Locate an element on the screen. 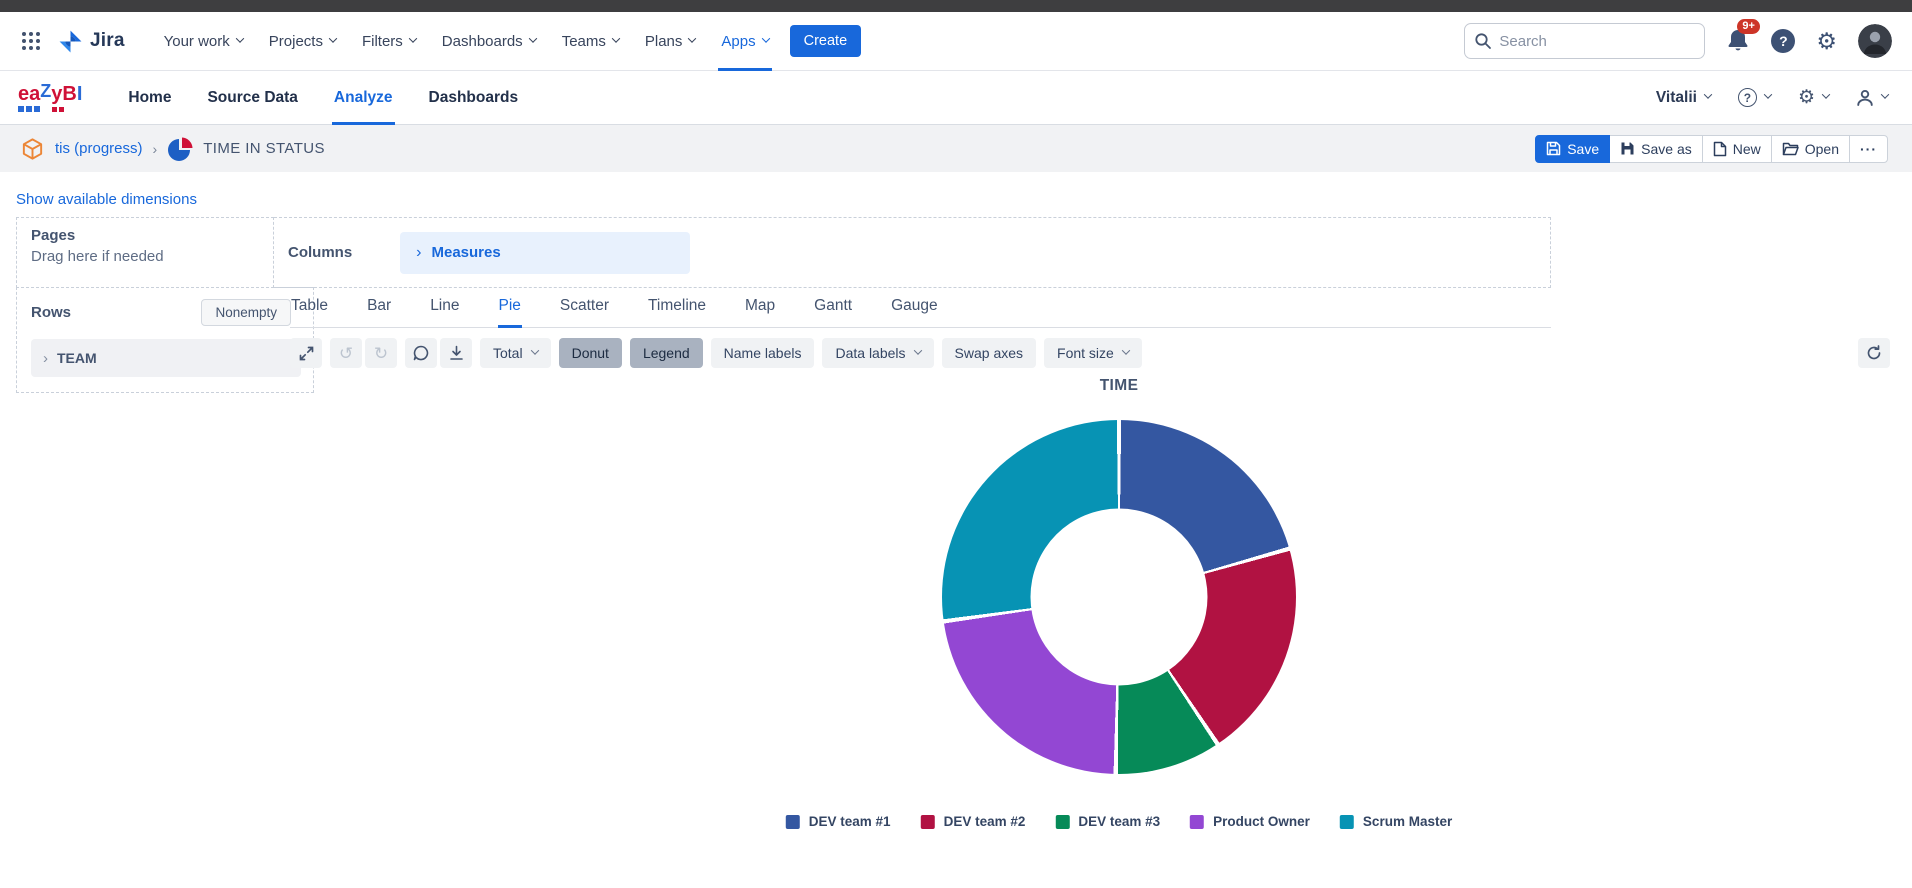  data-labels-button: Data labels is located at coordinates (878, 353).